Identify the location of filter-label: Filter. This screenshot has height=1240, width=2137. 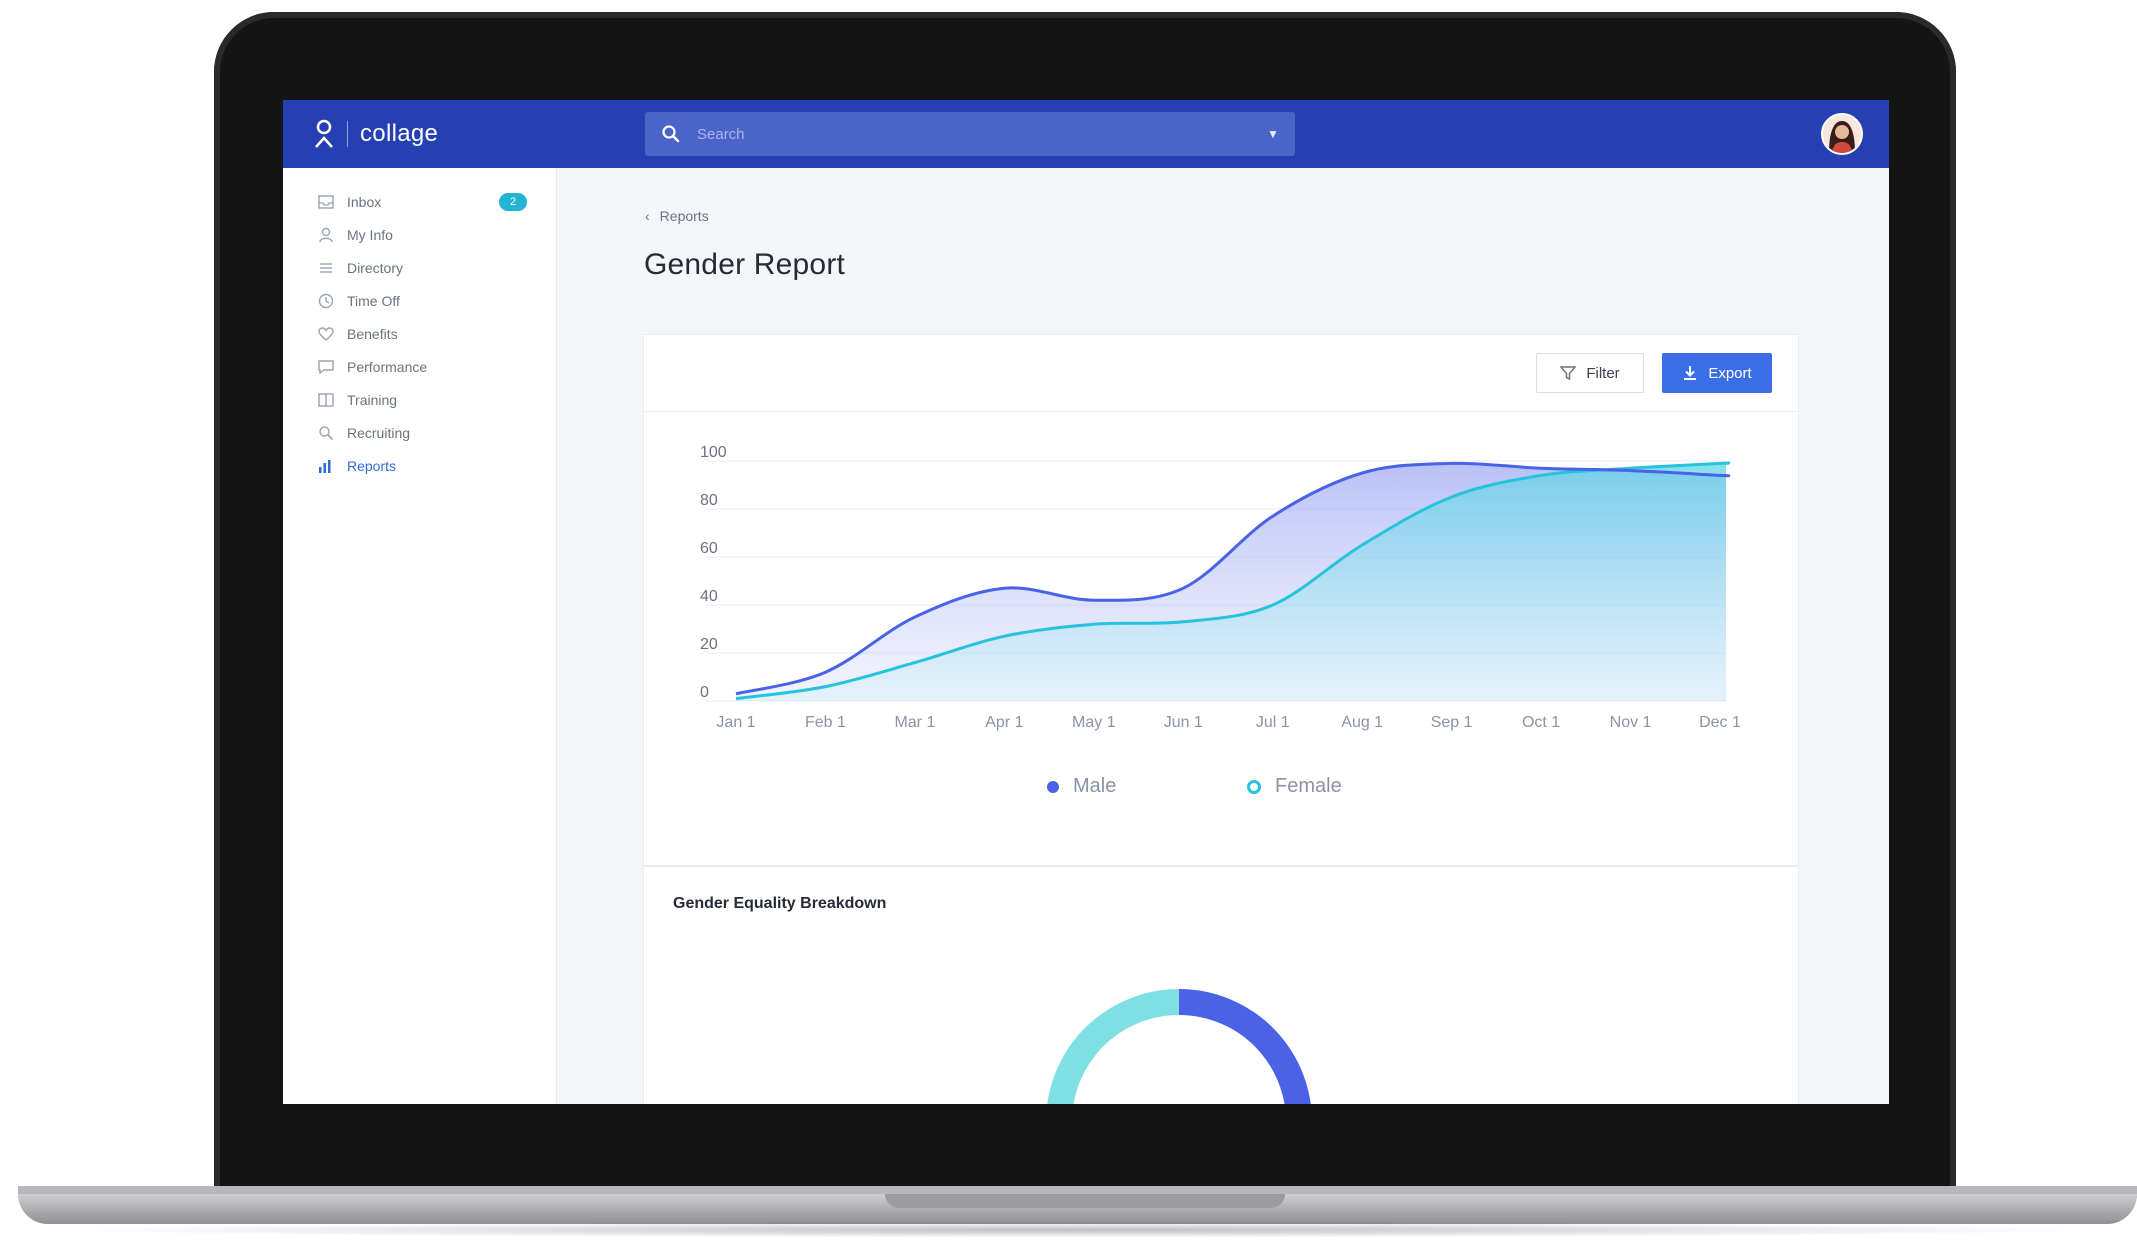
(1603, 373).